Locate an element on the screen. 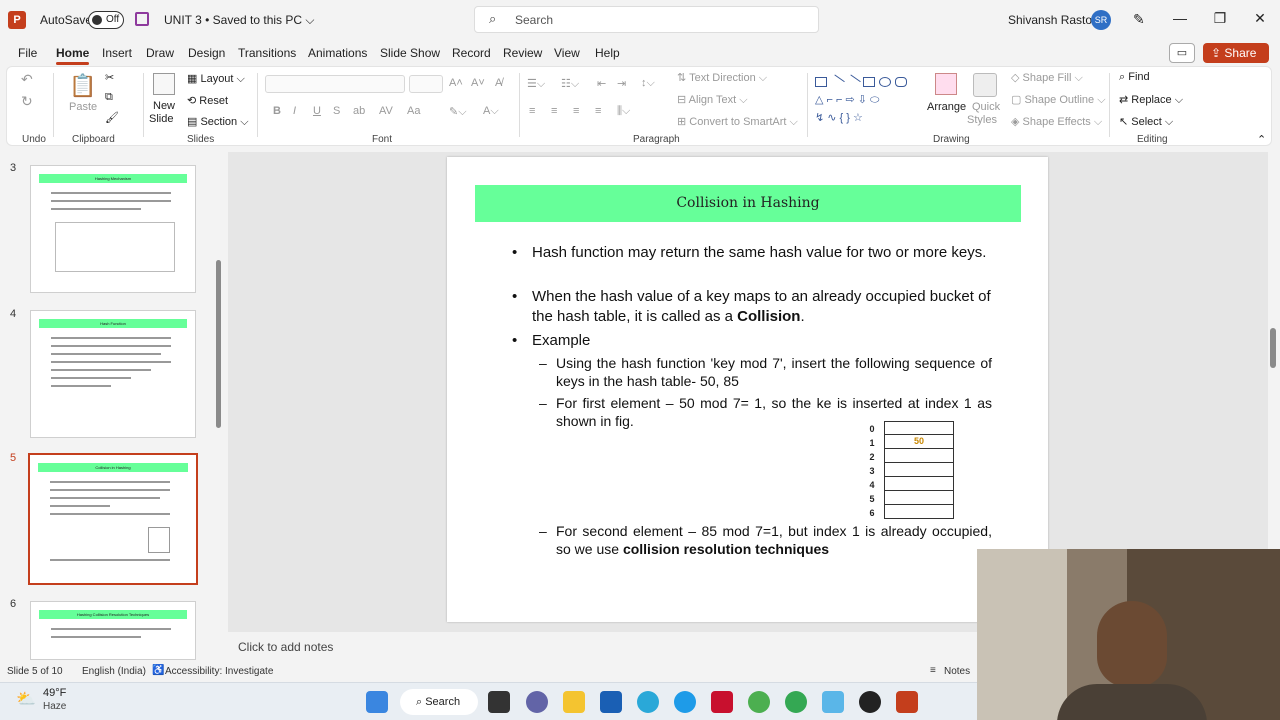  thumbnails-scrollbar is located at coordinates (219, 406).